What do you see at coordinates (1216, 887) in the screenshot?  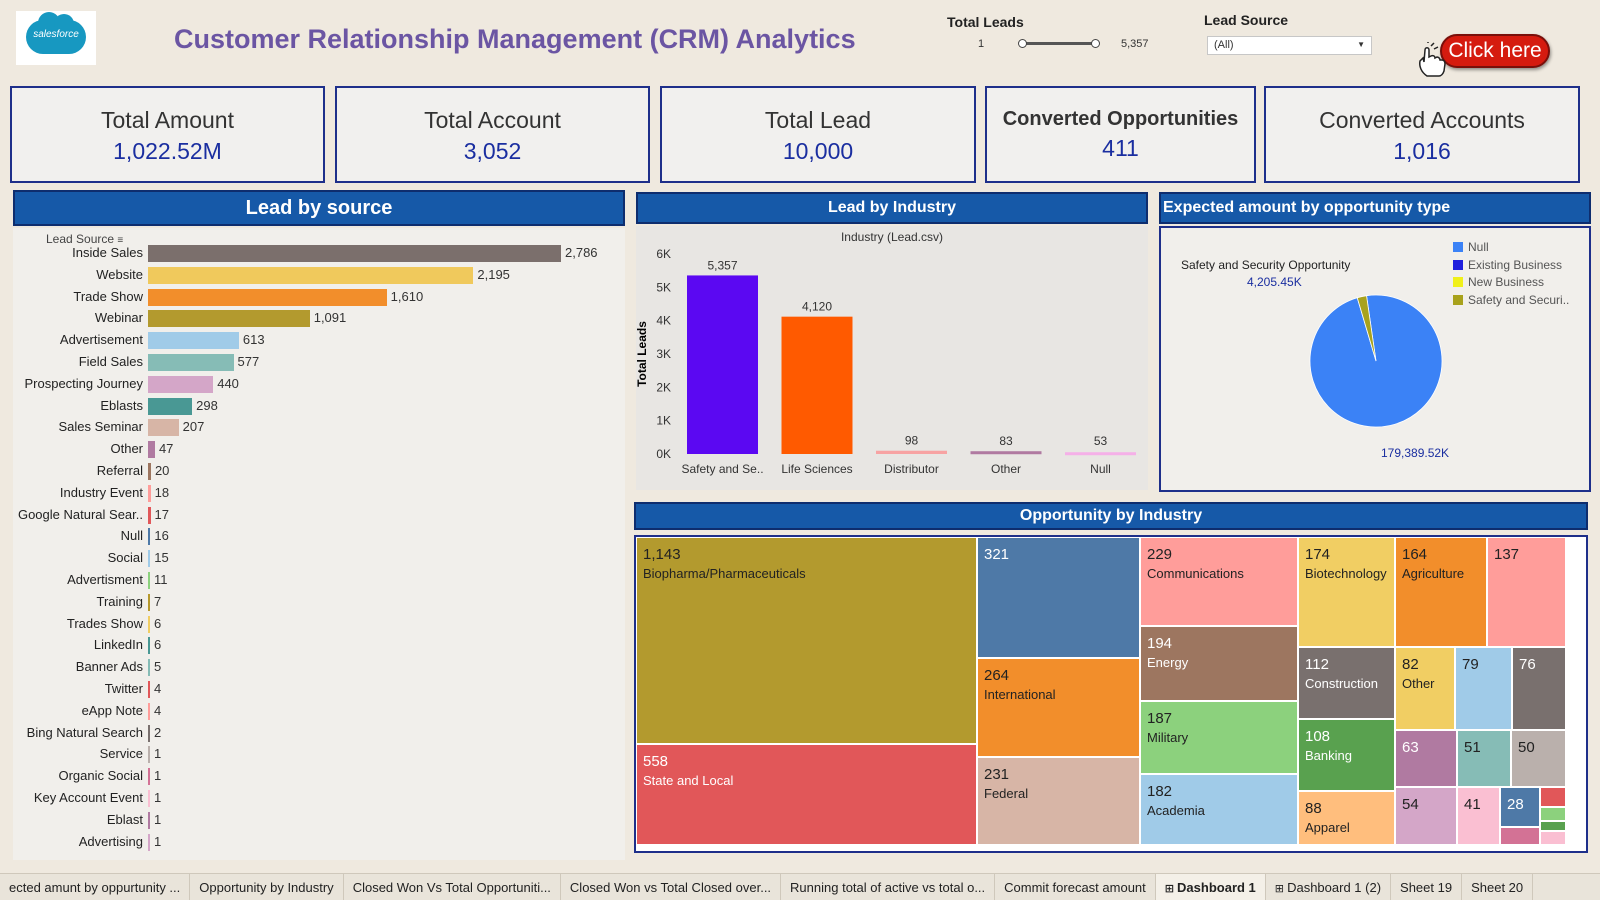 I see `sheet-tab-label: Dashboard 1` at bounding box center [1216, 887].